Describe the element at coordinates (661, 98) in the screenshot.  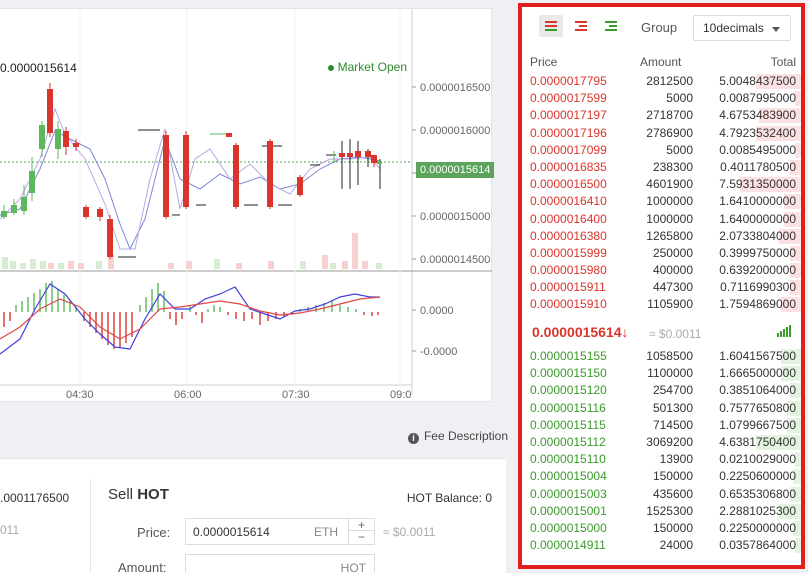
I see `ask-row: 0.0000017599 5000 0.0087995000` at that location.